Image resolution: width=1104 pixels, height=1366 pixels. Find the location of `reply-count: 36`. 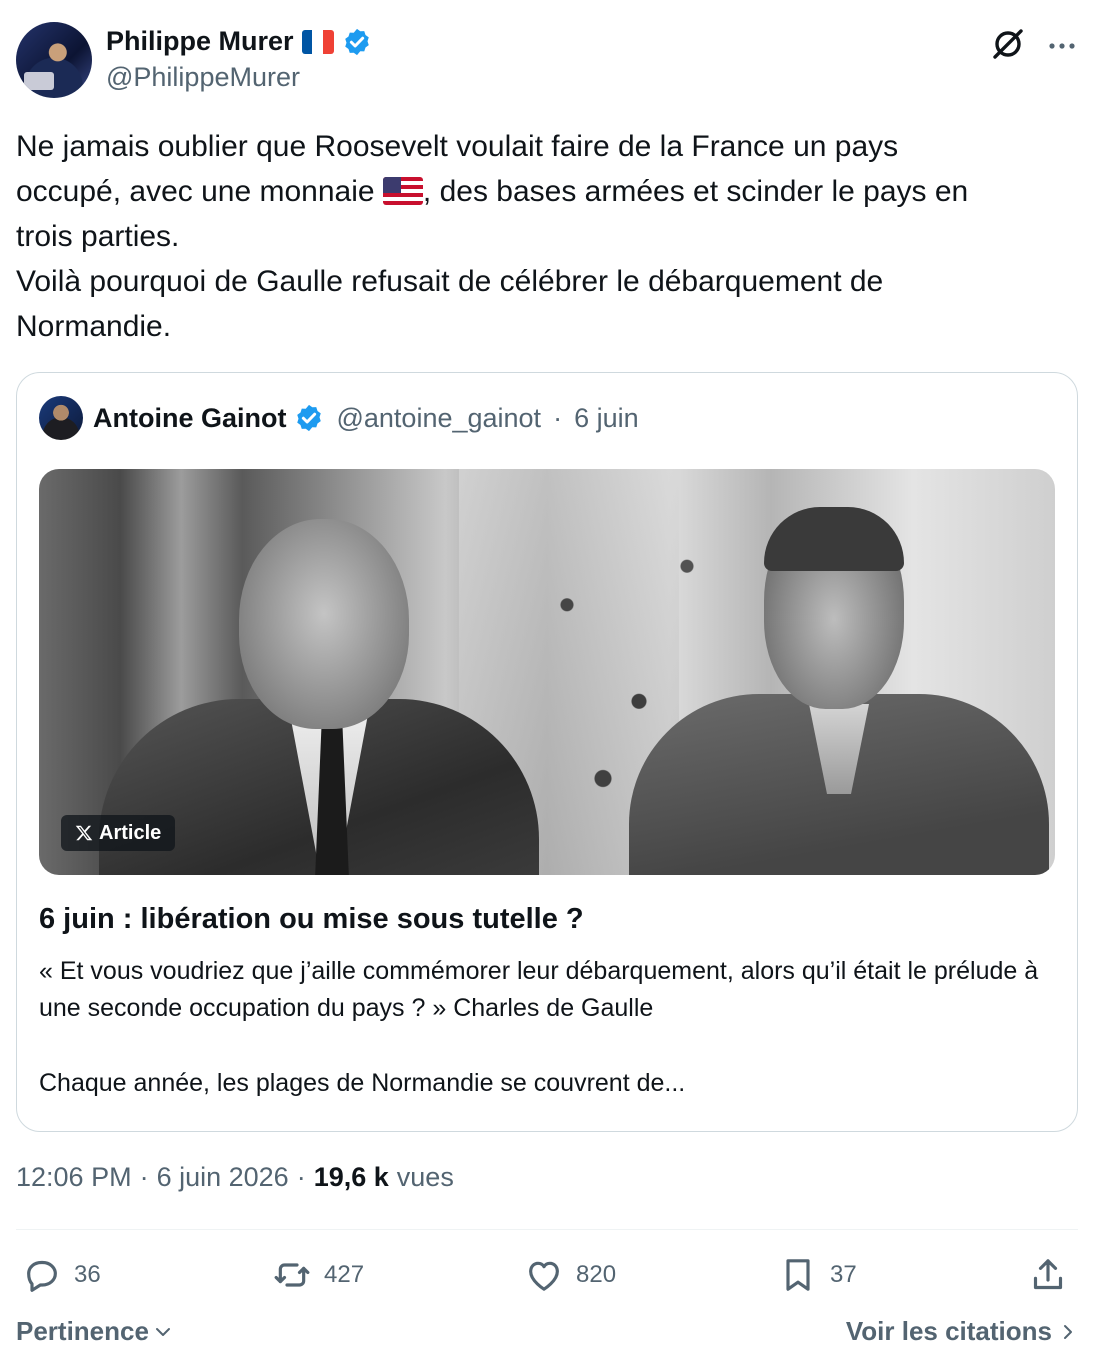

reply-count: 36 is located at coordinates (87, 1274).